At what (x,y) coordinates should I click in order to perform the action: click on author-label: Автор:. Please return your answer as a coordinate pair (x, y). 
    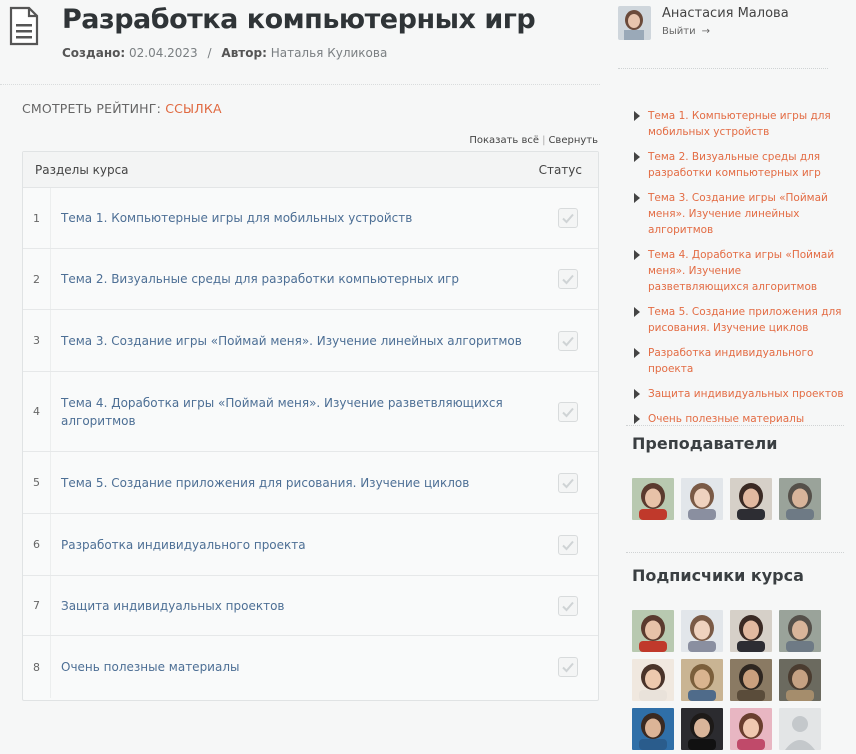
    Looking at the image, I should click on (244, 53).